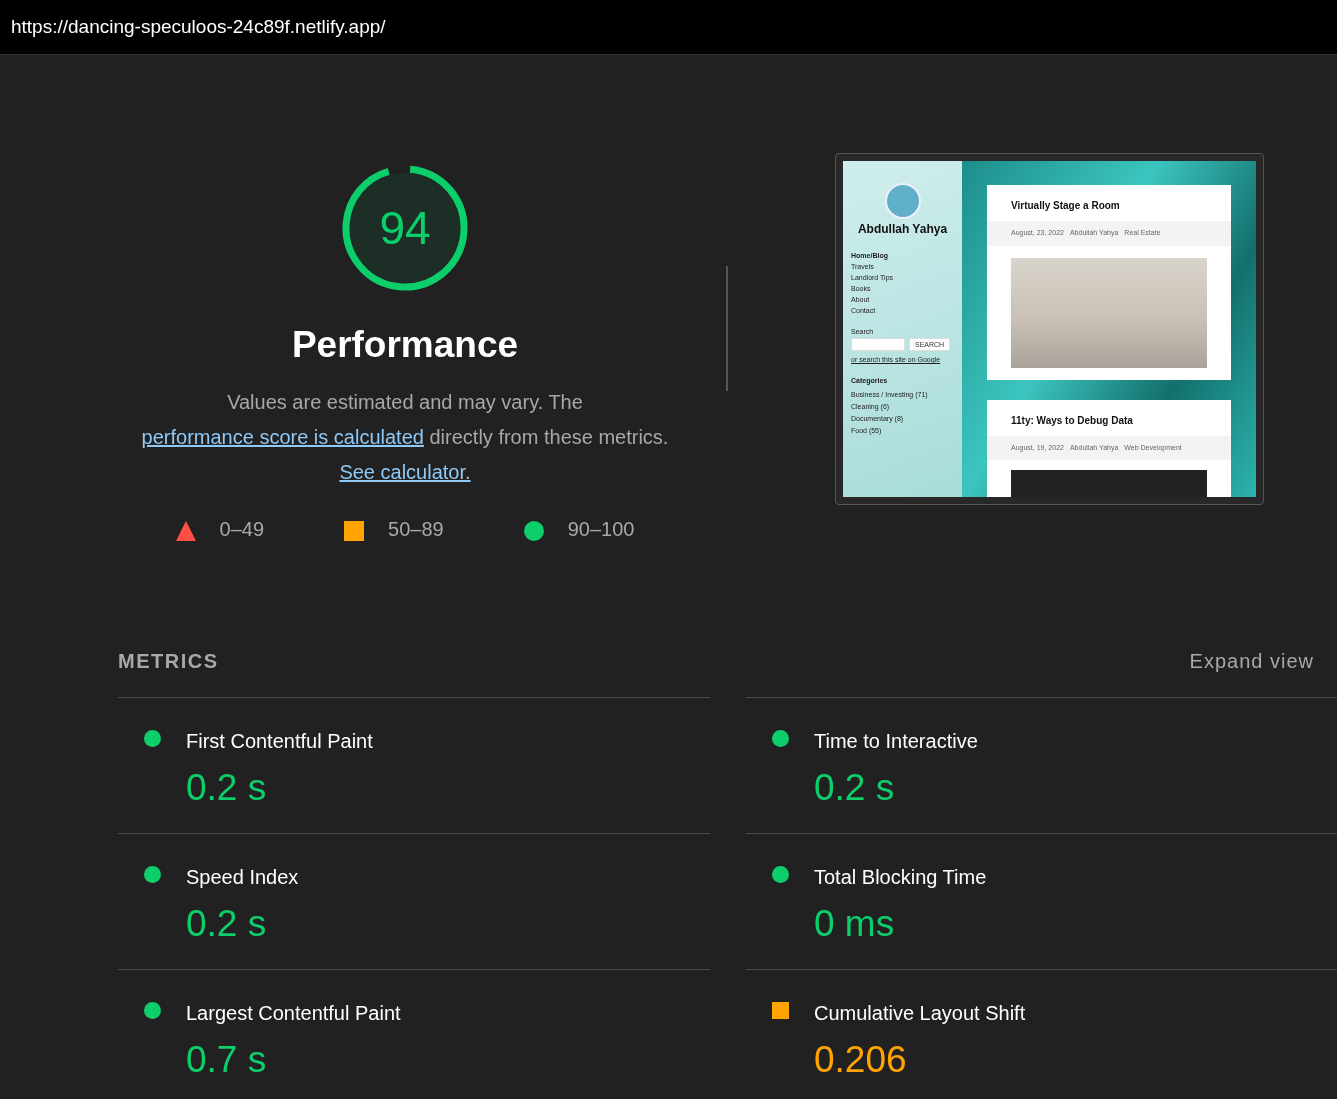  Describe the element at coordinates (896, 741) in the screenshot. I see `metric-name: Time to Interactive` at that location.